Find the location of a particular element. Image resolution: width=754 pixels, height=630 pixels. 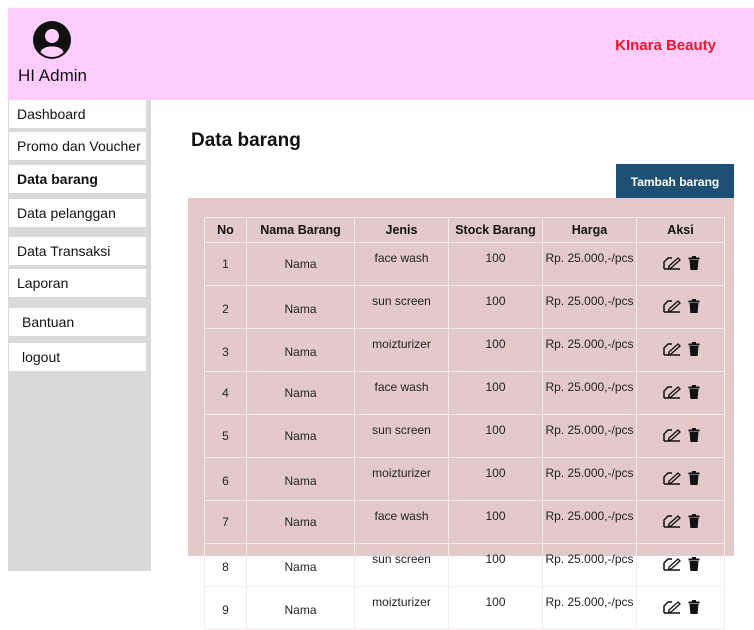

cell-no: 2 is located at coordinates (225, 307).